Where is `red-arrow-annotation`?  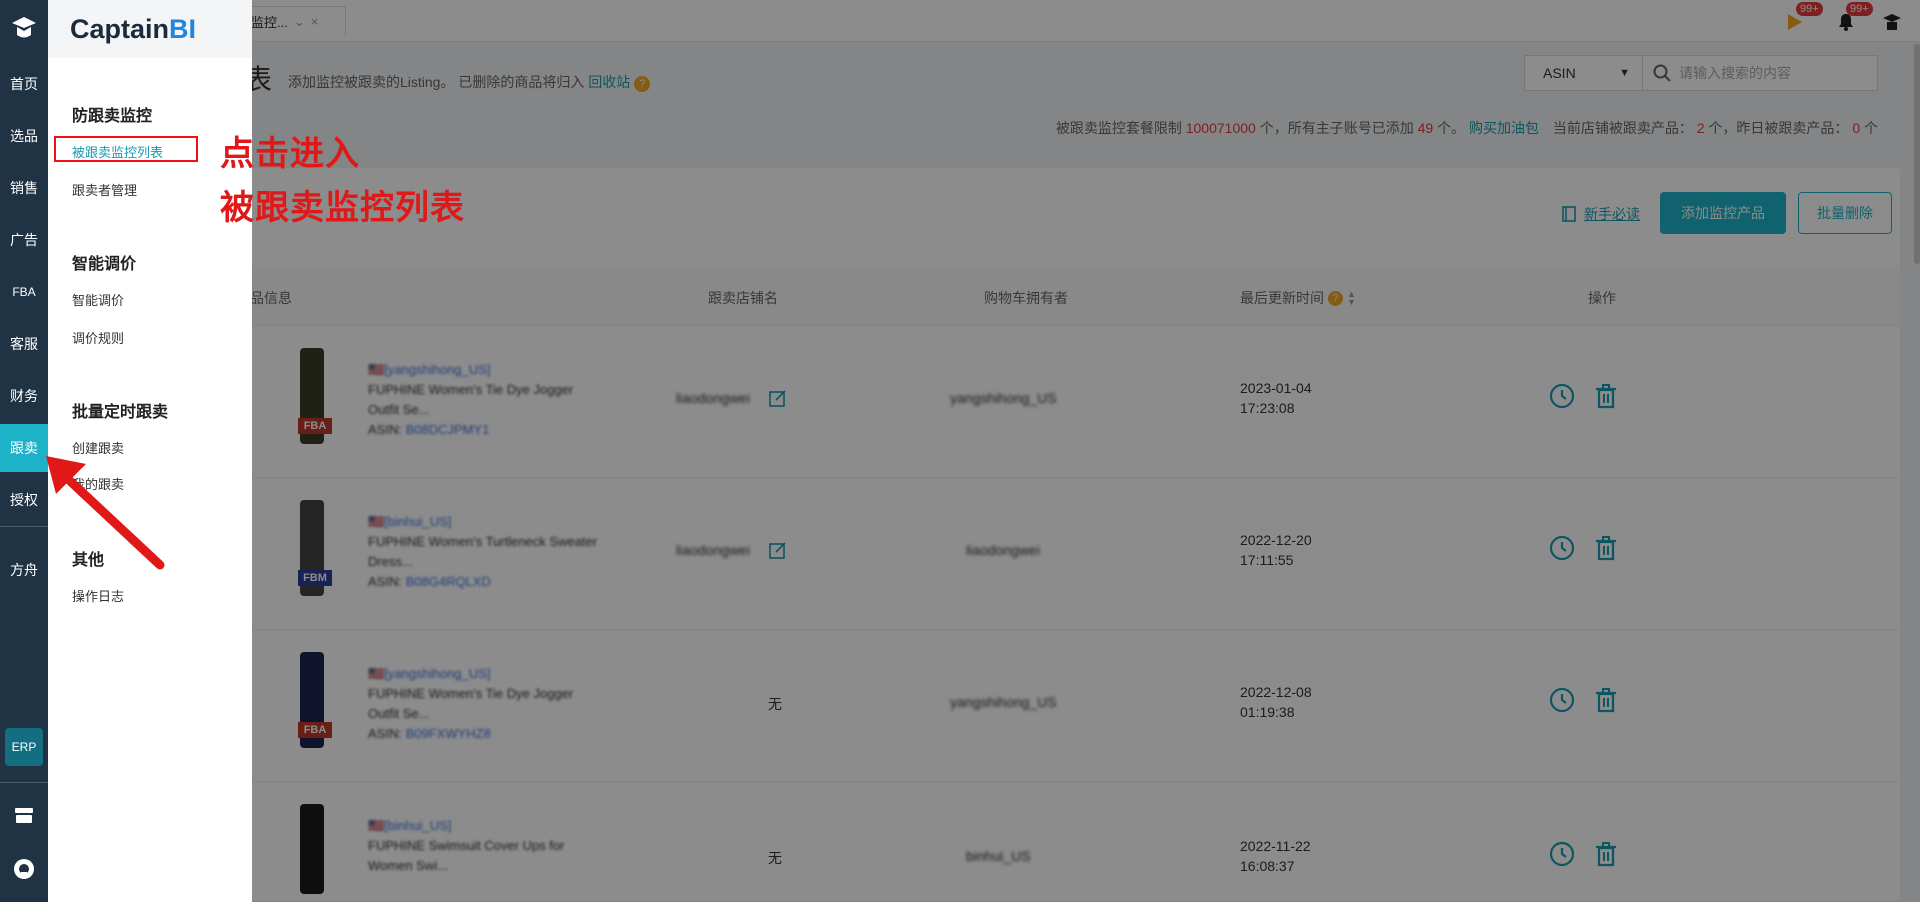
red-arrow-annotation is located at coordinates (105, 513).